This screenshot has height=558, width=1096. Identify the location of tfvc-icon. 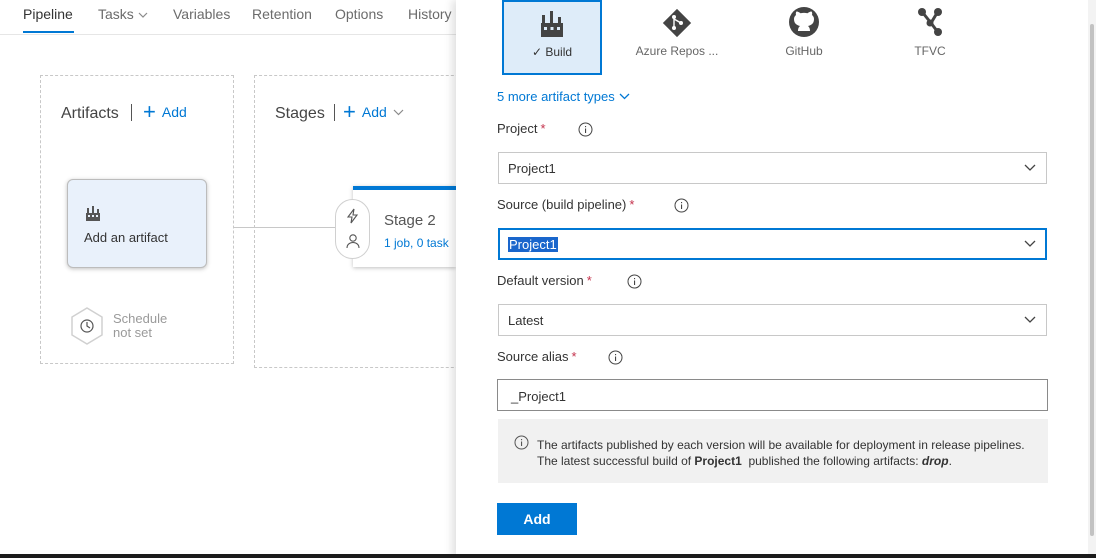
(930, 22).